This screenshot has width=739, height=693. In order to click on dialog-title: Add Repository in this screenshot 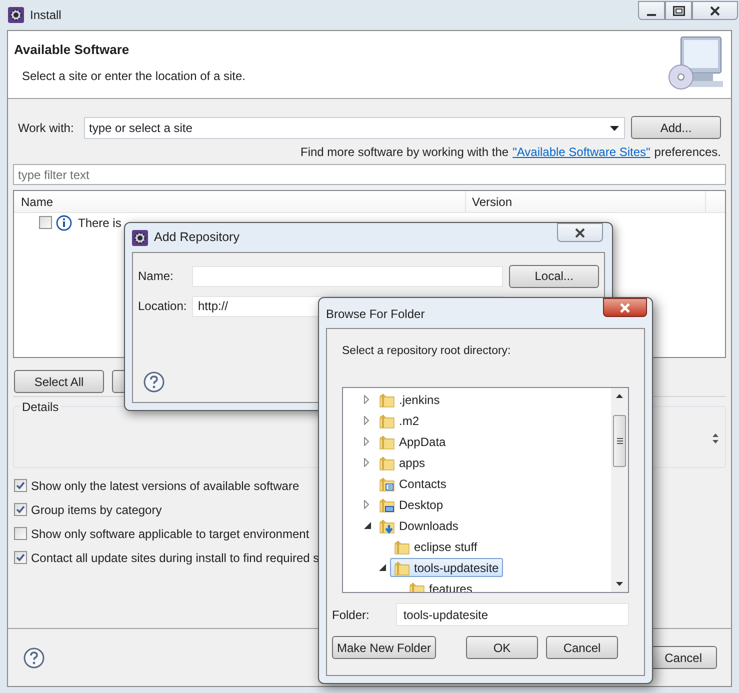, I will do `click(197, 237)`.